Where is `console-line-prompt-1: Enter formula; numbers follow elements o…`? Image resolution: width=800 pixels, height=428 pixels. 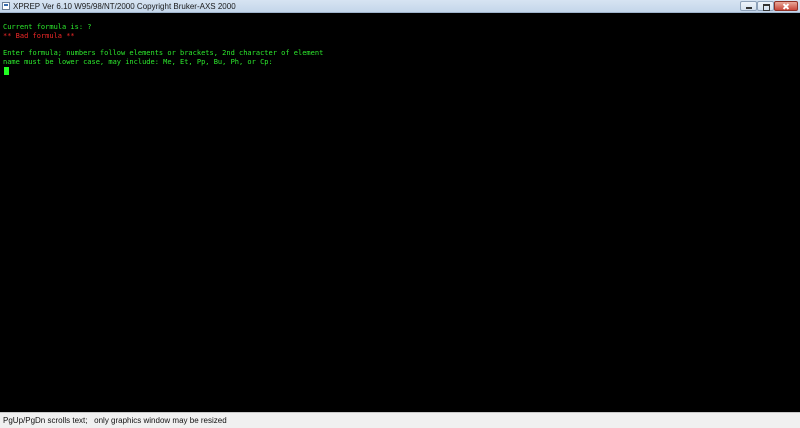 console-line-prompt-1: Enter formula; numbers follow elements o… is located at coordinates (163, 53).